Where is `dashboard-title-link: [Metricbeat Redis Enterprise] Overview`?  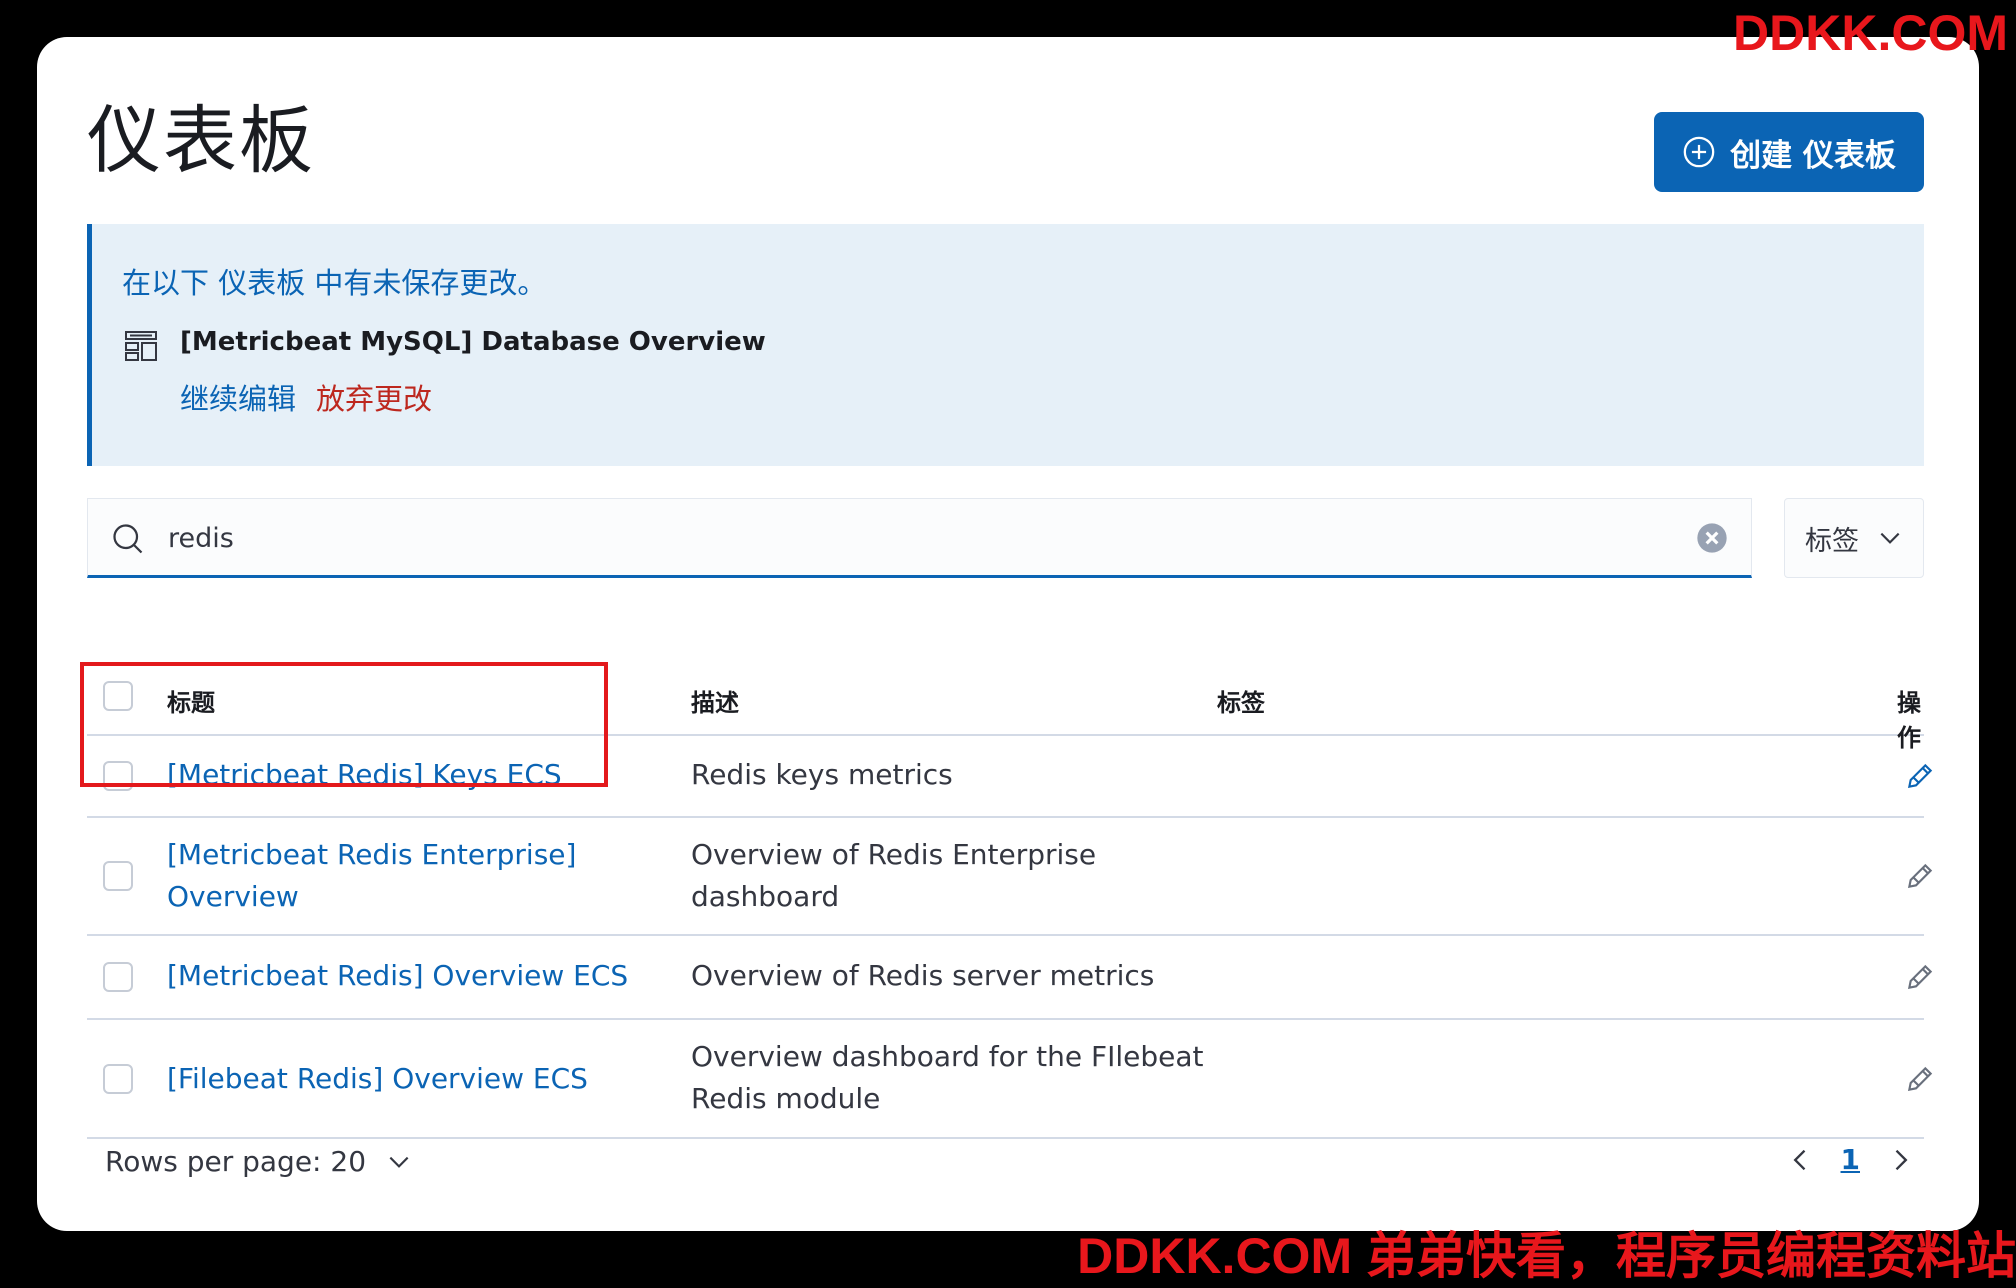 dashboard-title-link: [Metricbeat Redis Enterprise] Overview is located at coordinates (377, 876).